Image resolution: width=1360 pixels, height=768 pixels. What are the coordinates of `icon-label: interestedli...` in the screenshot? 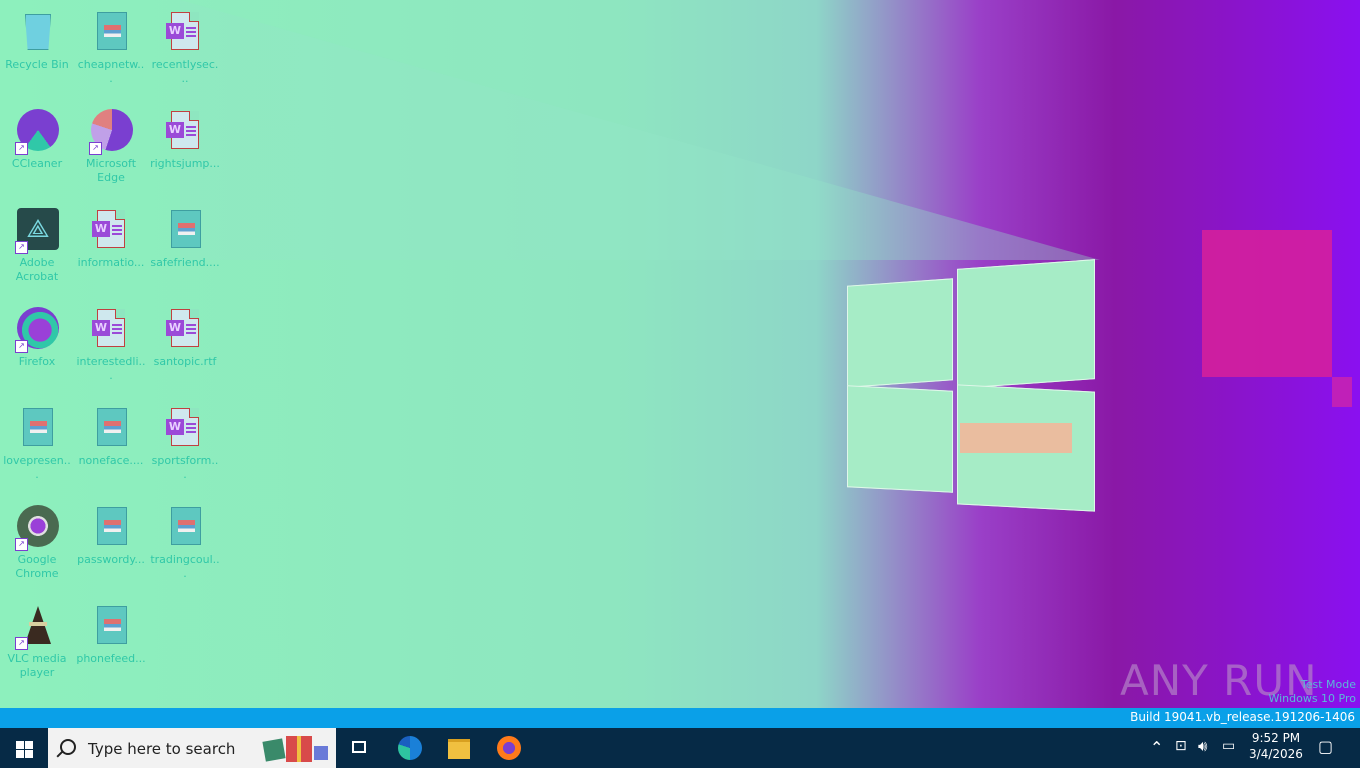 It's located at (111, 368).